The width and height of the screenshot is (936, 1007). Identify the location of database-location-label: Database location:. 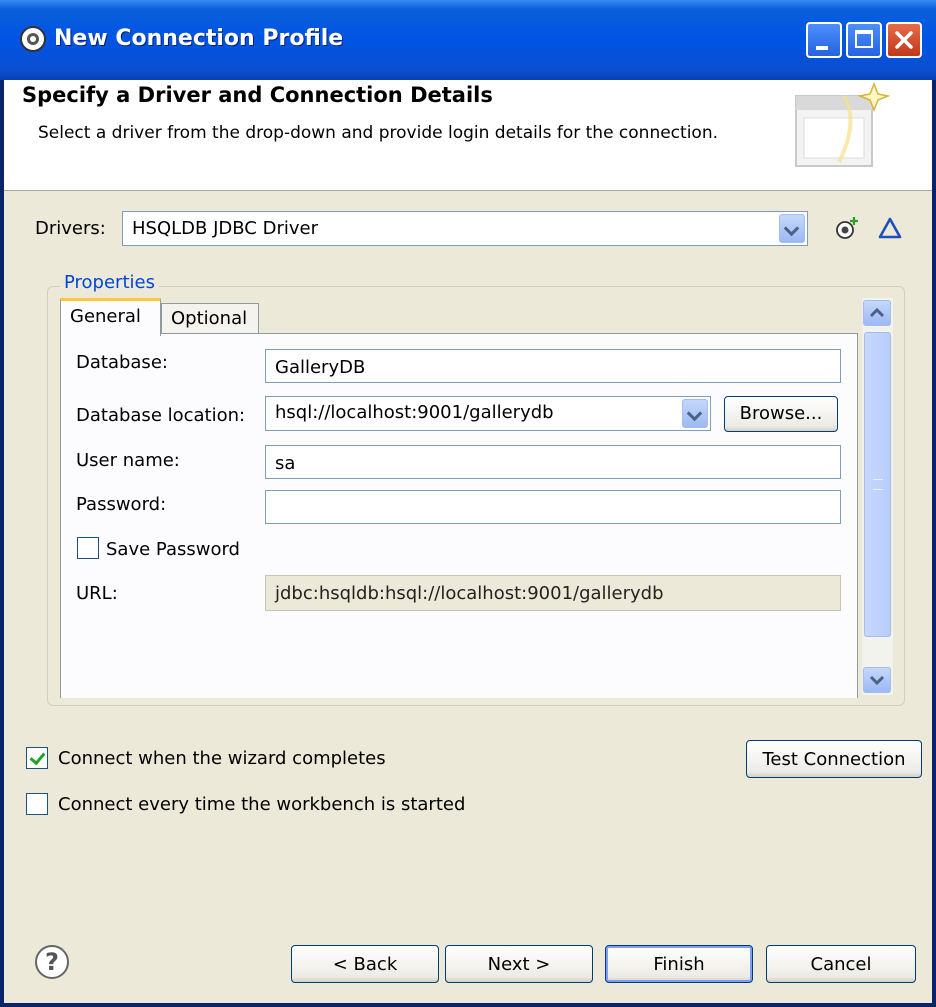
(161, 415).